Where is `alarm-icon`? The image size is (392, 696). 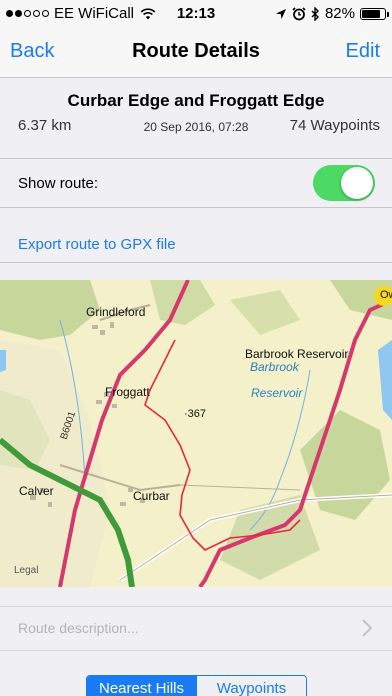
alarm-icon is located at coordinates (299, 13).